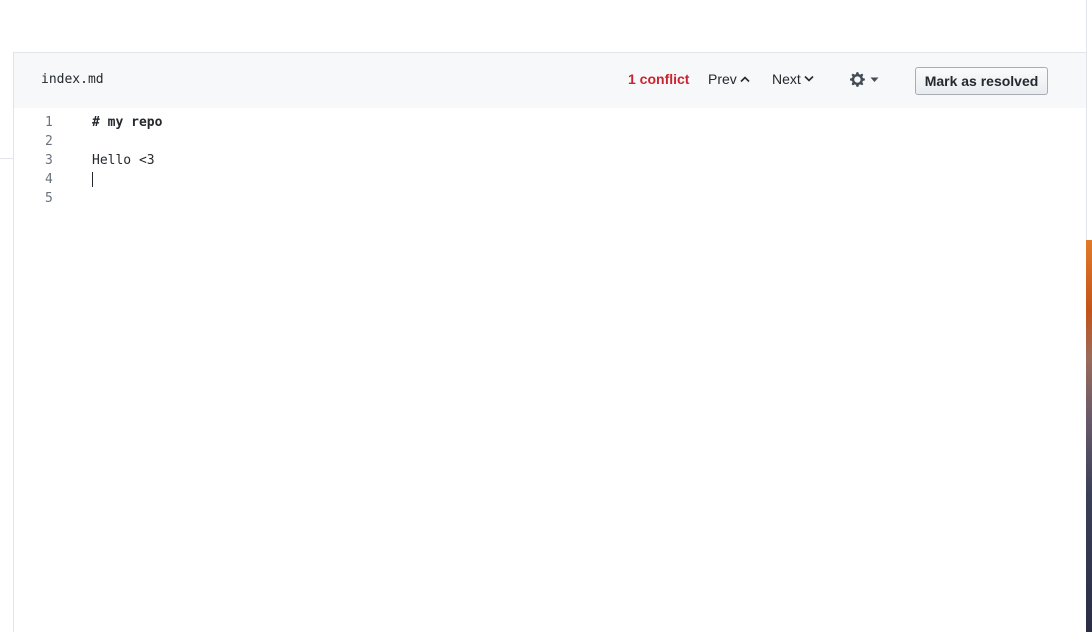 The image size is (1092, 632). What do you see at coordinates (7, 342) in the screenshot?
I see `file-sidebar` at bounding box center [7, 342].